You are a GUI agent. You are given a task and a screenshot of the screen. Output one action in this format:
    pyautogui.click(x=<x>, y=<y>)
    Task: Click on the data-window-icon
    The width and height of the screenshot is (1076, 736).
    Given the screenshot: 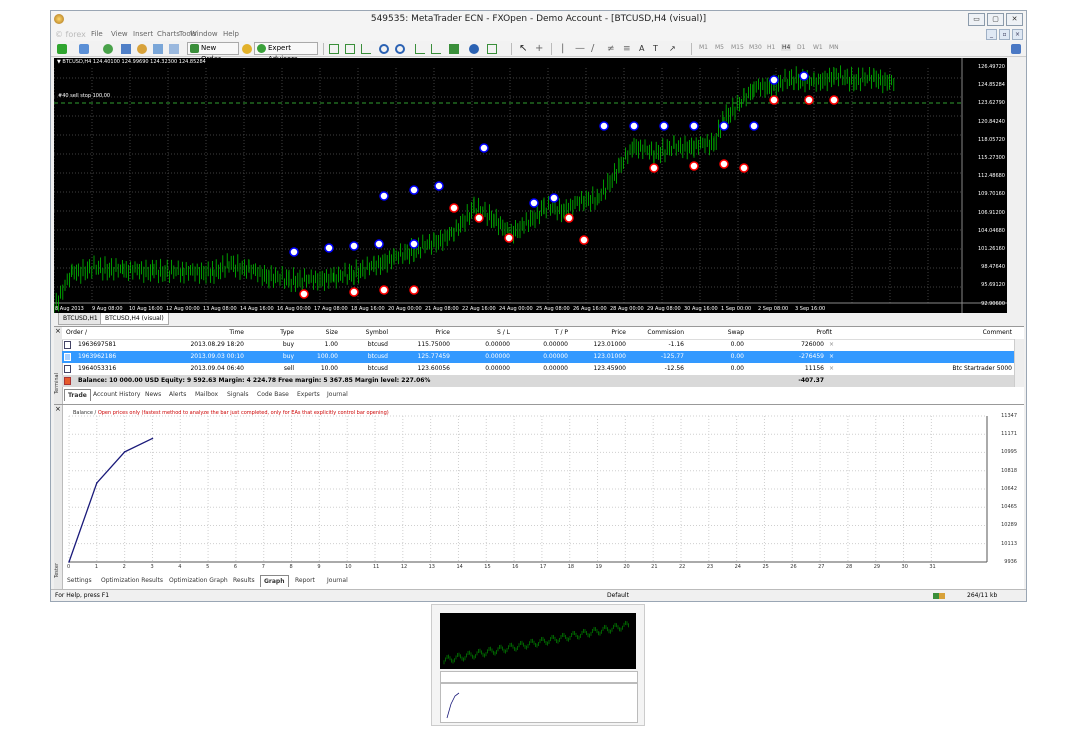 What is the action you would take?
    pyautogui.click(x=126, y=49)
    